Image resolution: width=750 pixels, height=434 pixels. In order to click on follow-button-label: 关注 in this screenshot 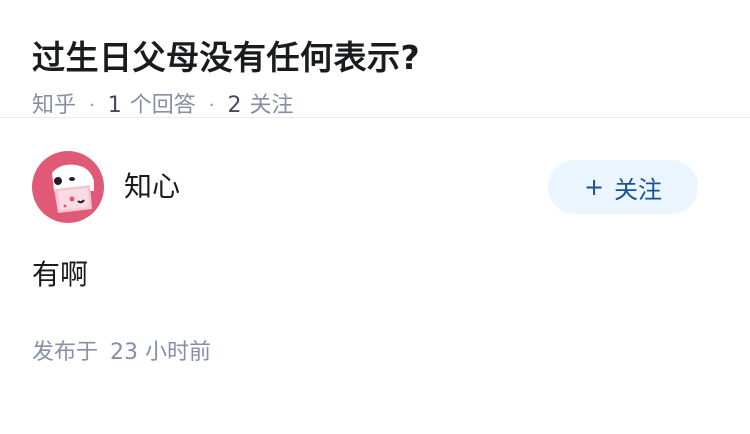, I will do `click(638, 189)`.